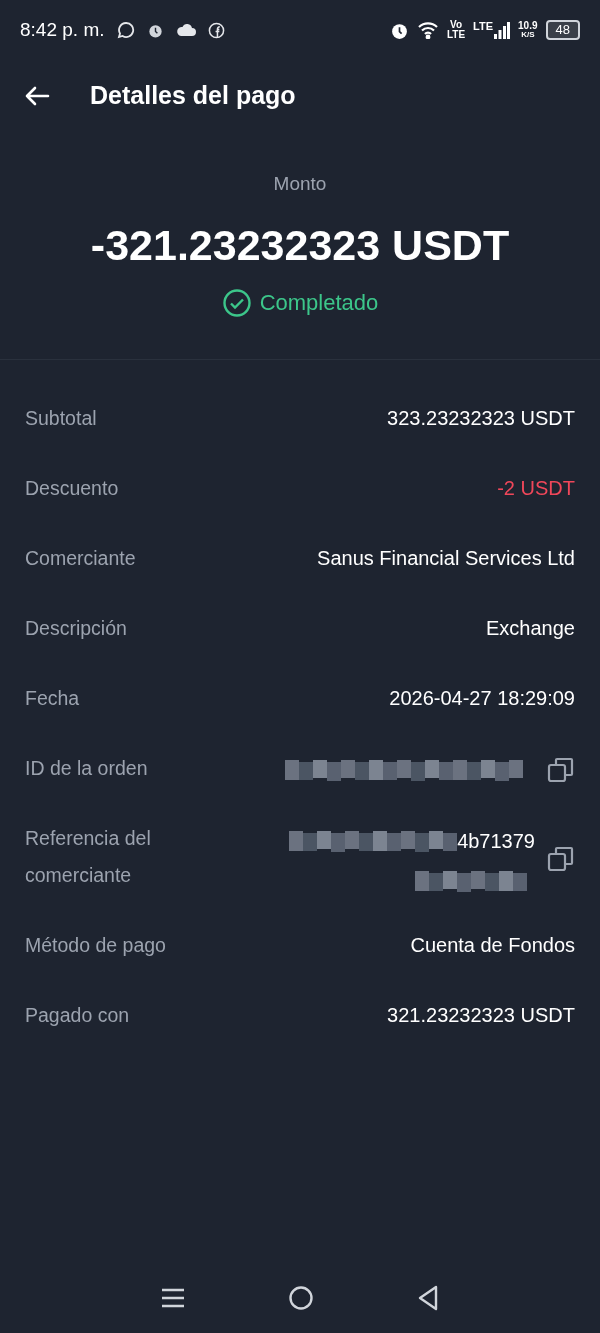 This screenshot has width=600, height=1333. Describe the element at coordinates (37, 96) in the screenshot. I see `back-arrow-icon` at that location.